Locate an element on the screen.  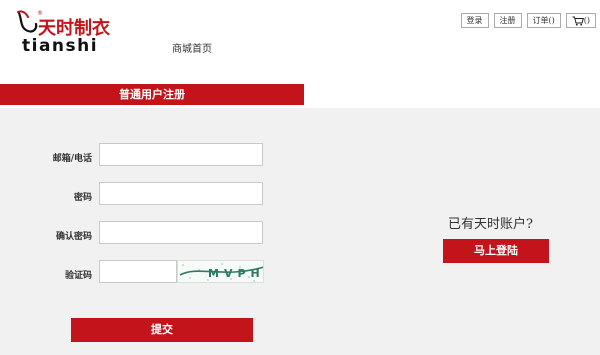
register-link: 注册 is located at coordinates (507, 20).